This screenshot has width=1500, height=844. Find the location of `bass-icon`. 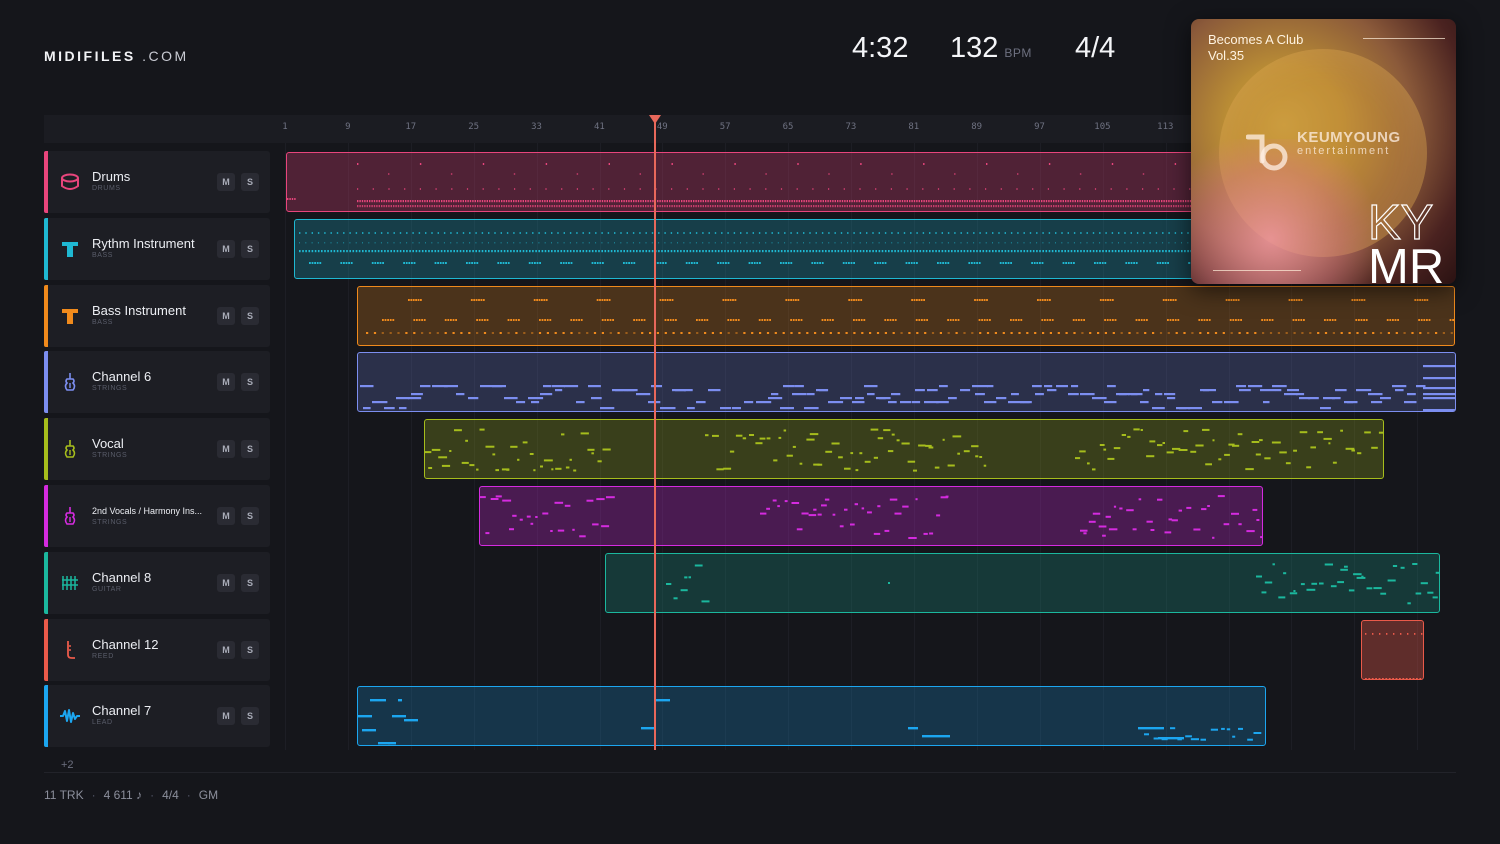

bass-icon is located at coordinates (70, 316).